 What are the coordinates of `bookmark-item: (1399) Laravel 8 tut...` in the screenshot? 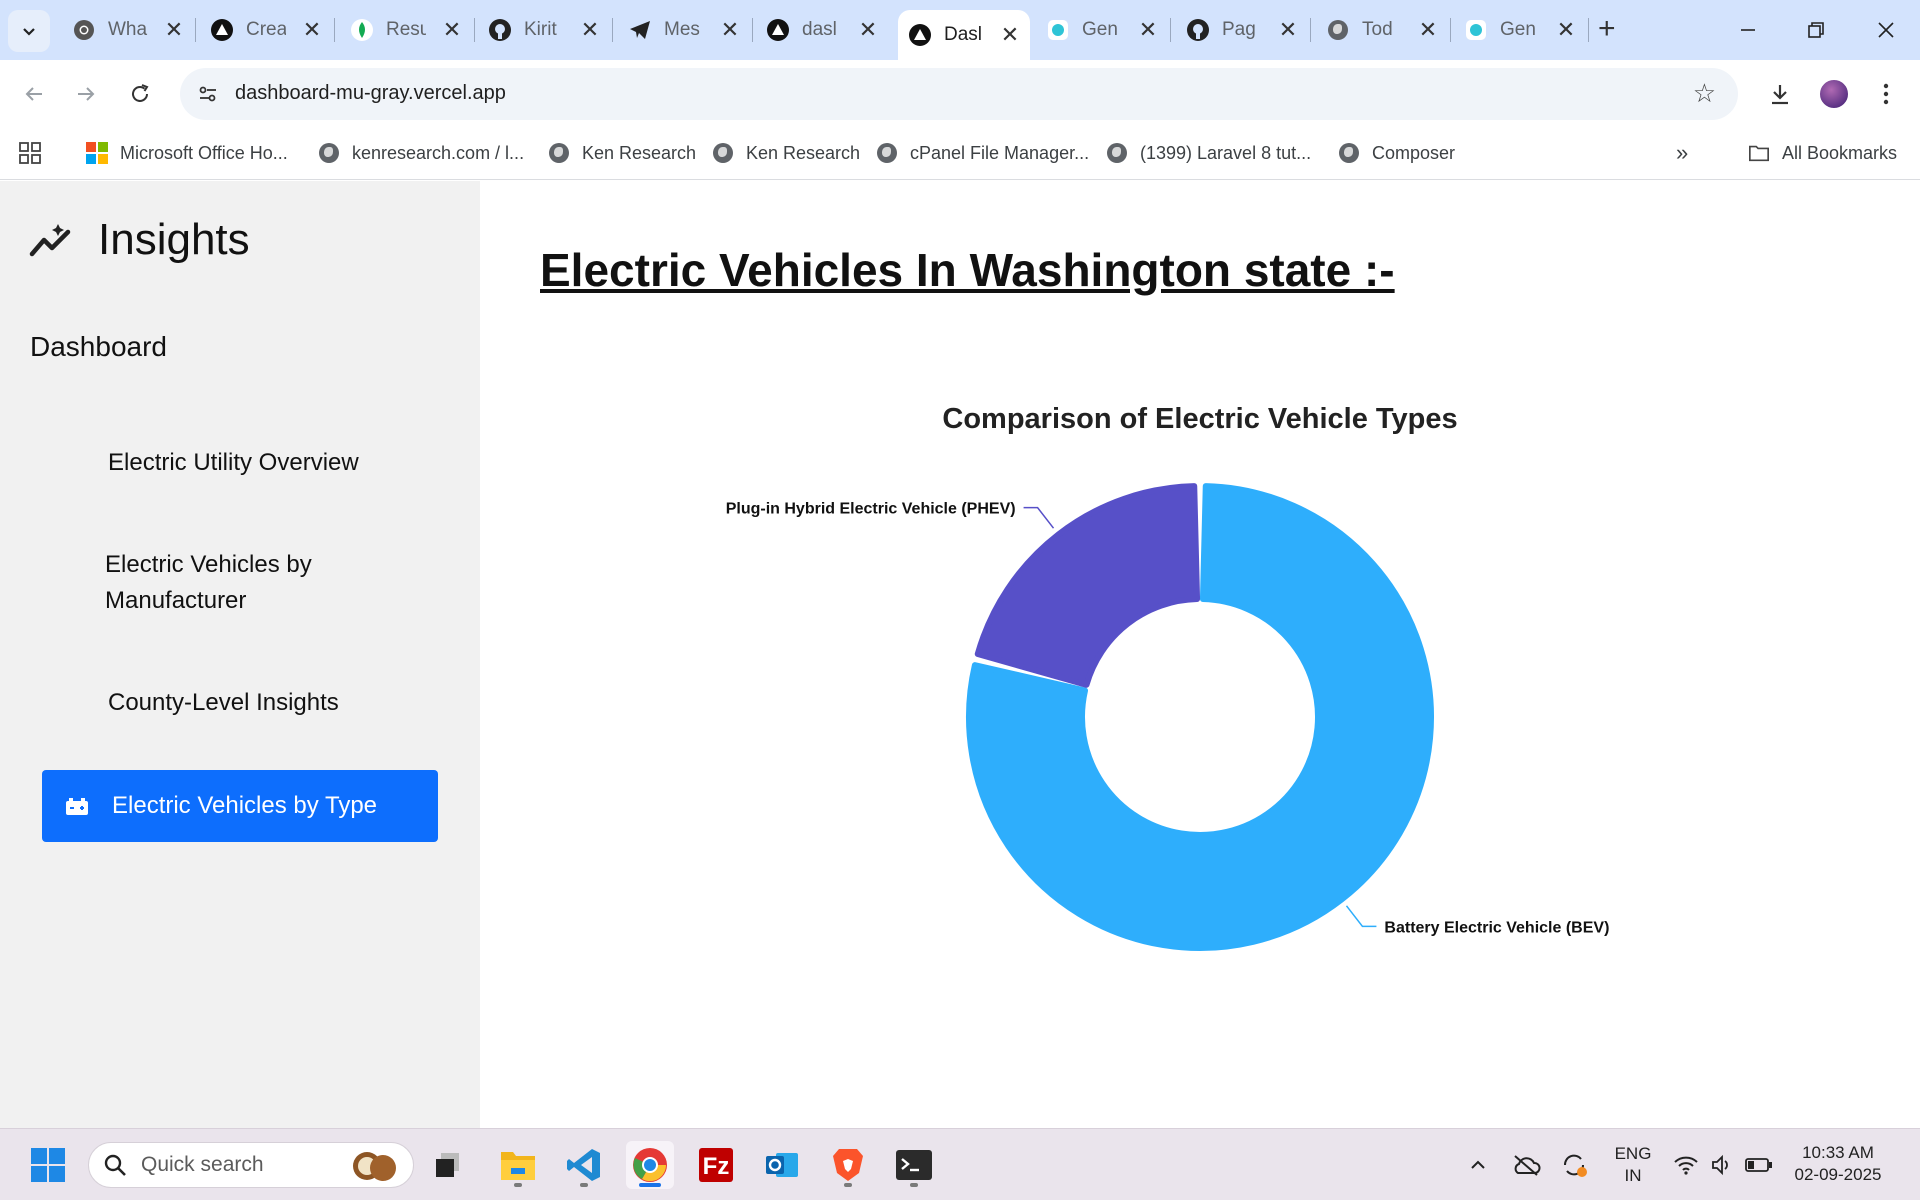 It's located at (1208, 153).